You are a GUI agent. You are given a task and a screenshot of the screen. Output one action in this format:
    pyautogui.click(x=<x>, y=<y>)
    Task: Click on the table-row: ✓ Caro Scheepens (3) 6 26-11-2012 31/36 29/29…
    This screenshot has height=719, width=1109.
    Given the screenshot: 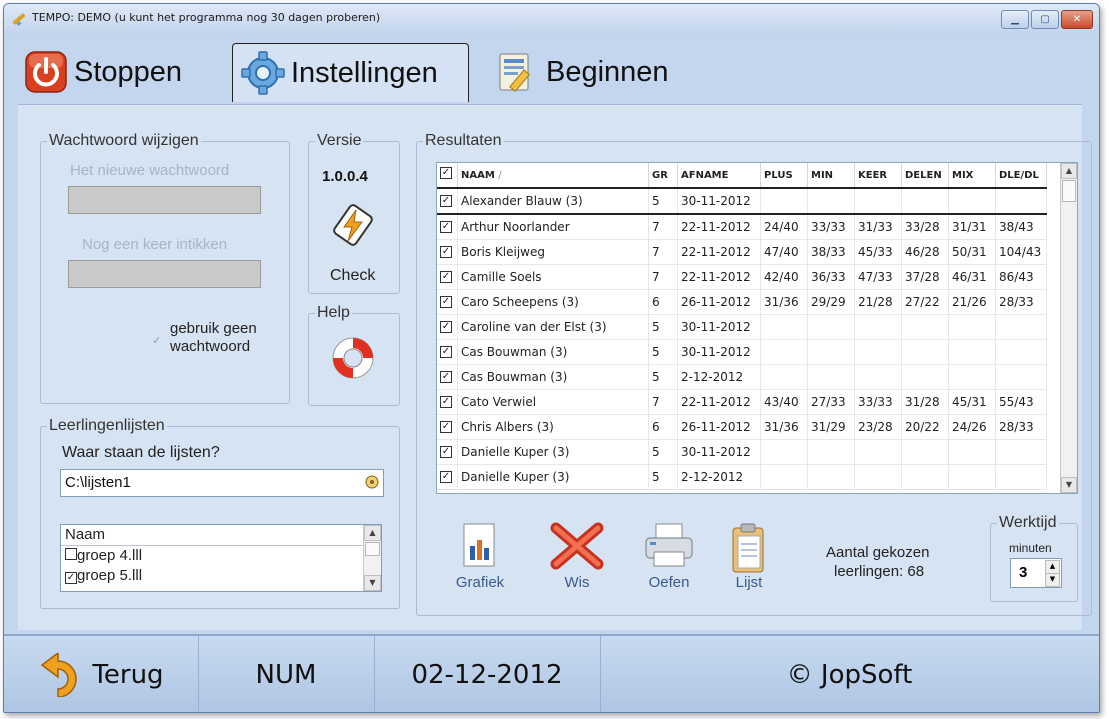 What is the action you would take?
    pyautogui.click(x=742, y=302)
    